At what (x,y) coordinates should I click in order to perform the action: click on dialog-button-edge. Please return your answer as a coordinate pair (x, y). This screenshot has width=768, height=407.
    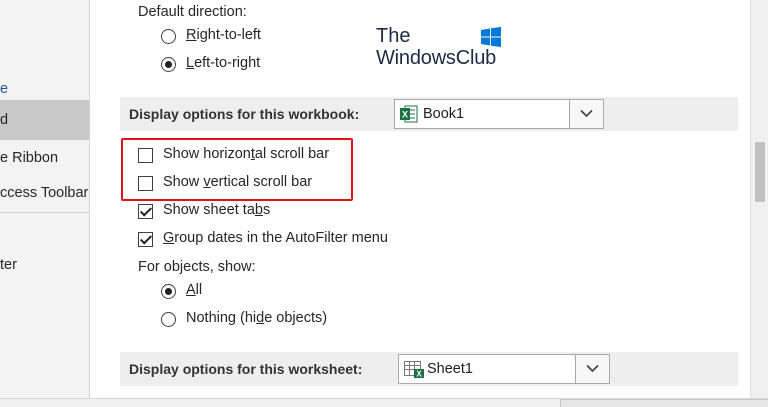
    Looking at the image, I should click on (664, 403).